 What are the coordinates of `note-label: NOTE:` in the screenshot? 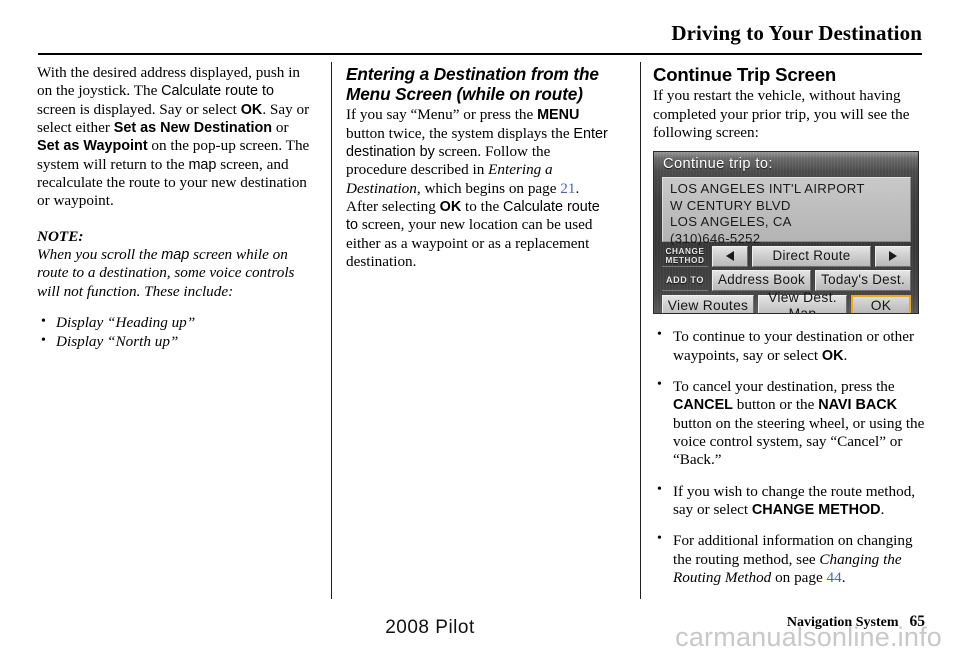 It's located at (60, 236).